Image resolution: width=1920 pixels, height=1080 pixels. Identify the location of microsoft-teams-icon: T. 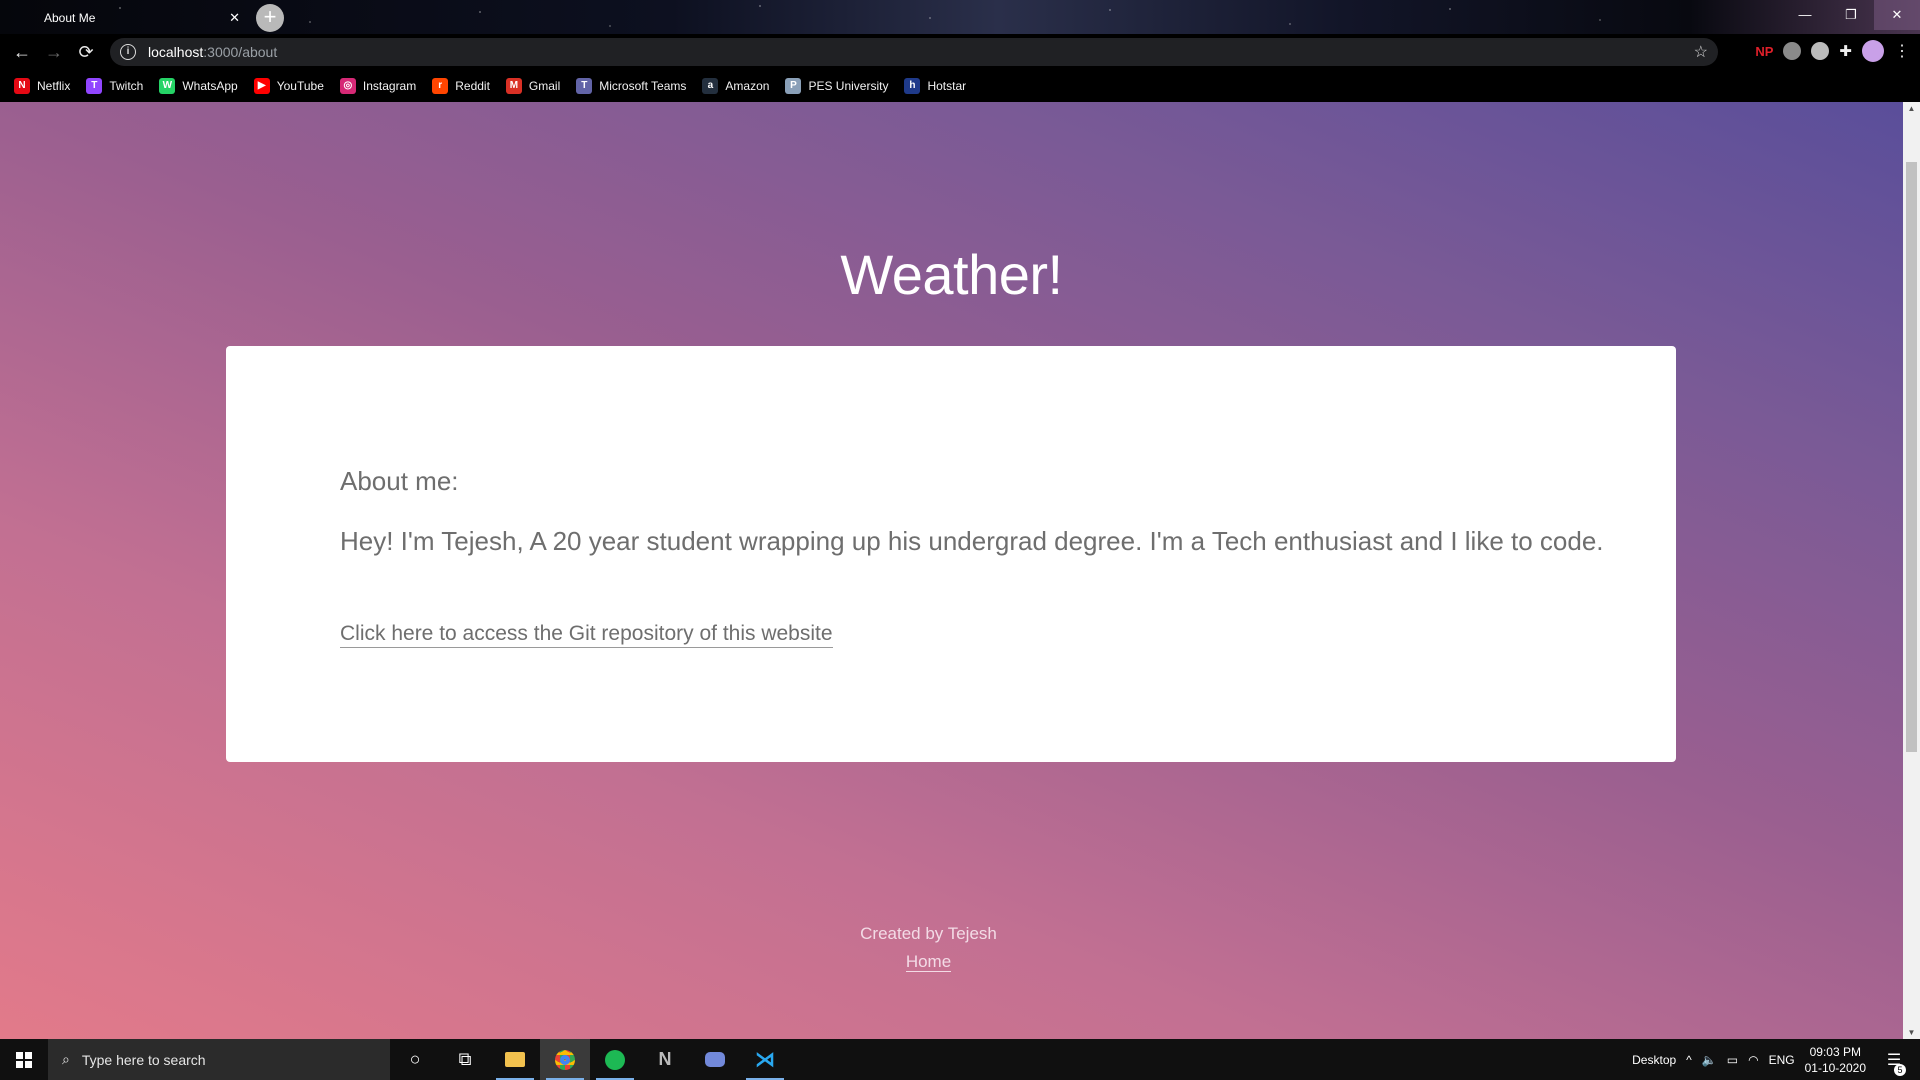
(584, 86).